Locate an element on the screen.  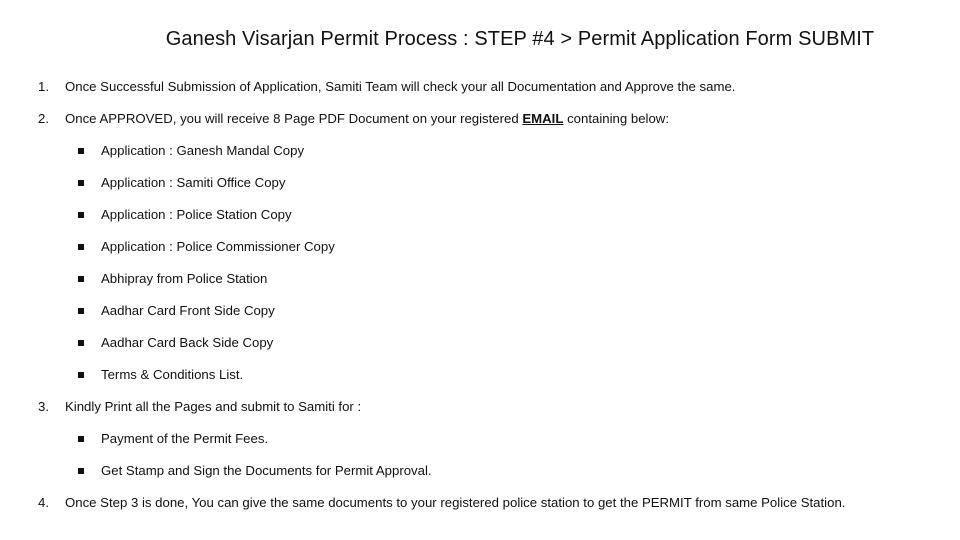
list-item-text: Application : Ganesh Mandal Copy is located at coordinates (203, 150).